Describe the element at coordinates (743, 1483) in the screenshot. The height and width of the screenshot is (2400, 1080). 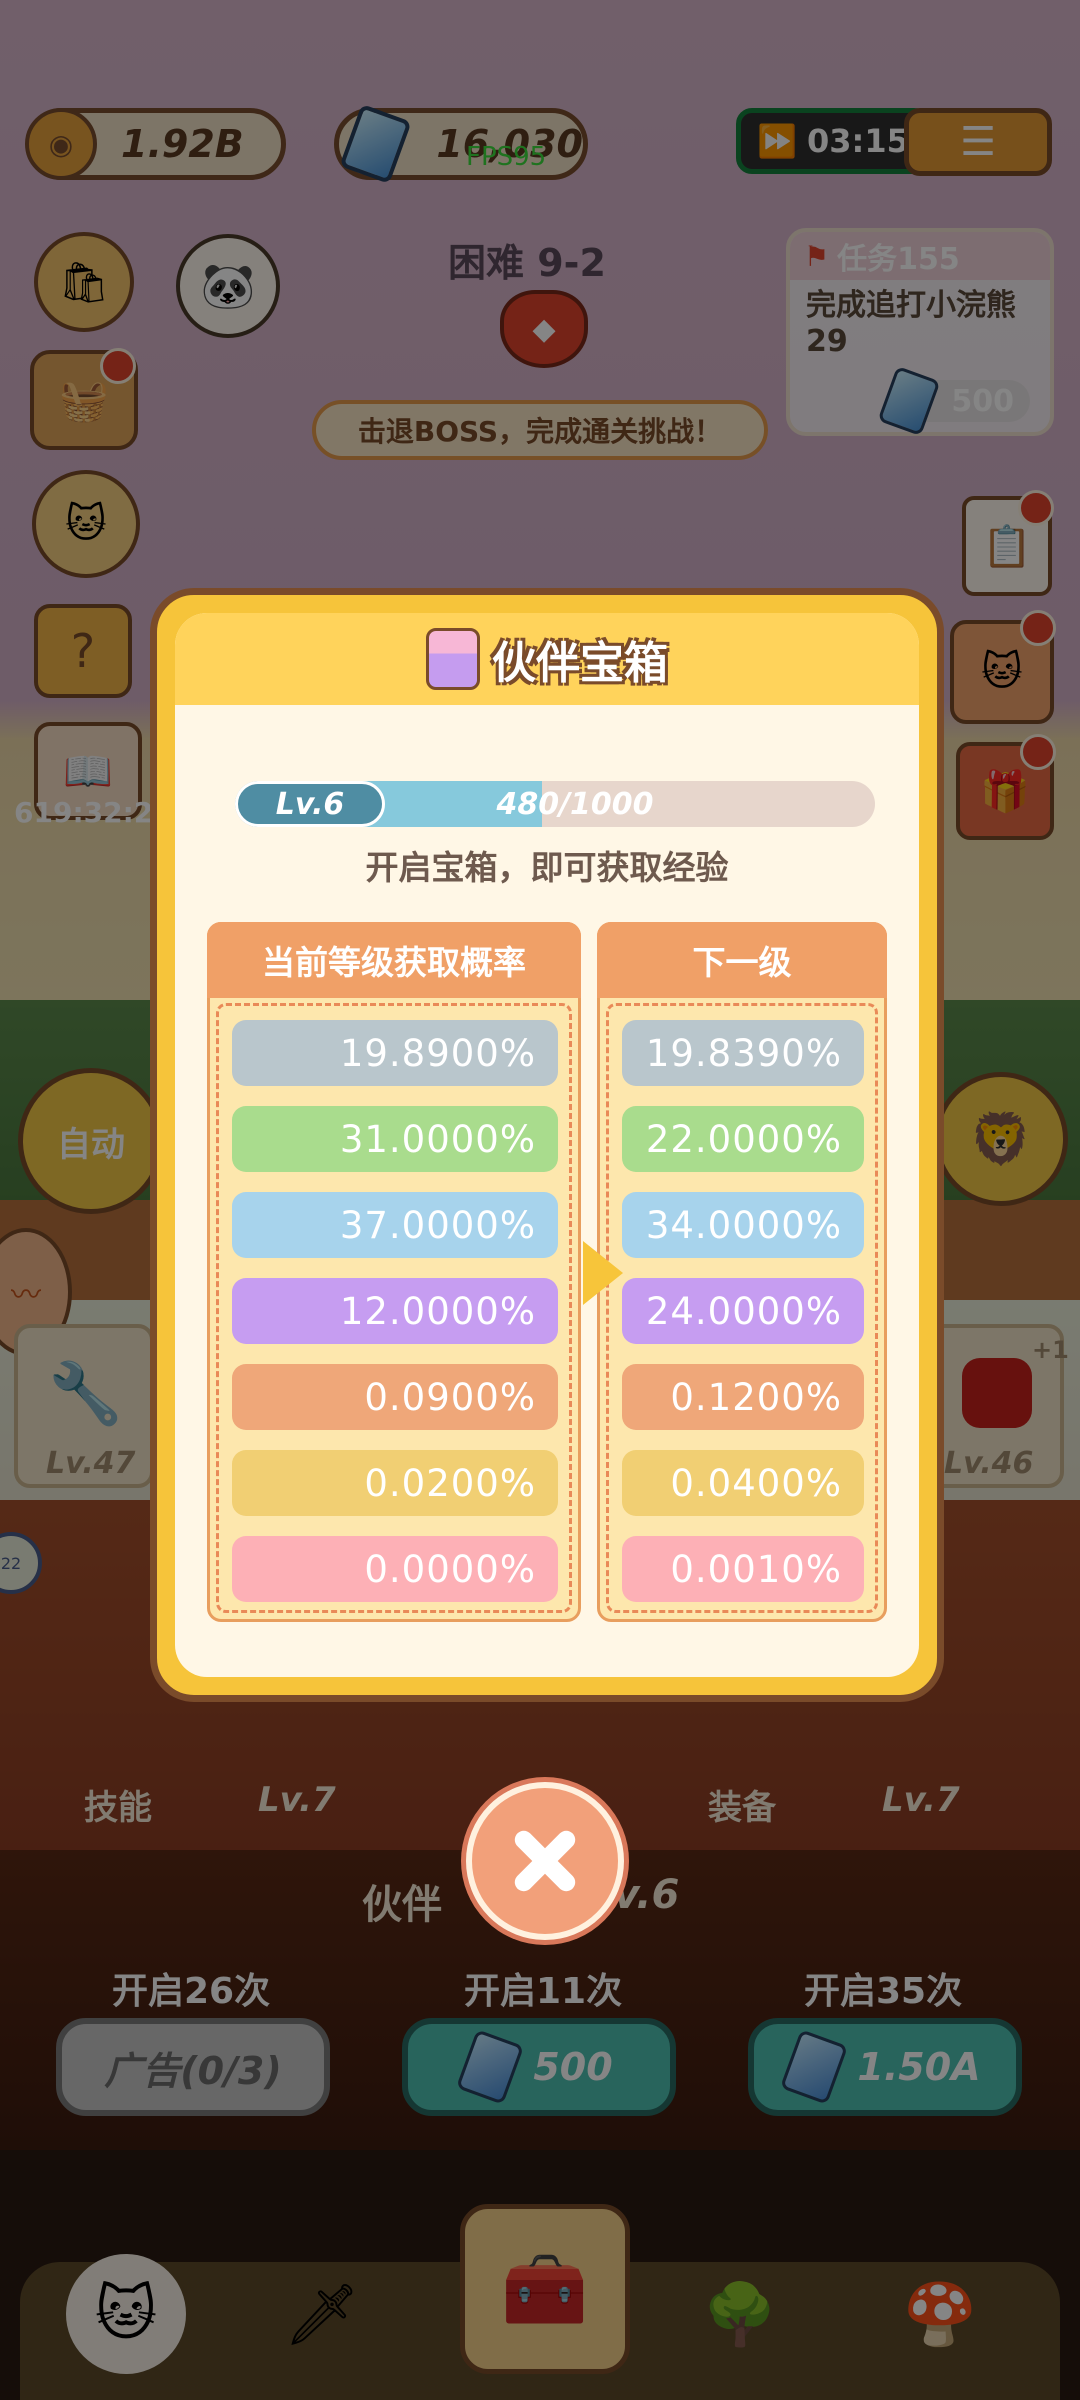
I see `next-rate-cell: 0.0400%` at that location.